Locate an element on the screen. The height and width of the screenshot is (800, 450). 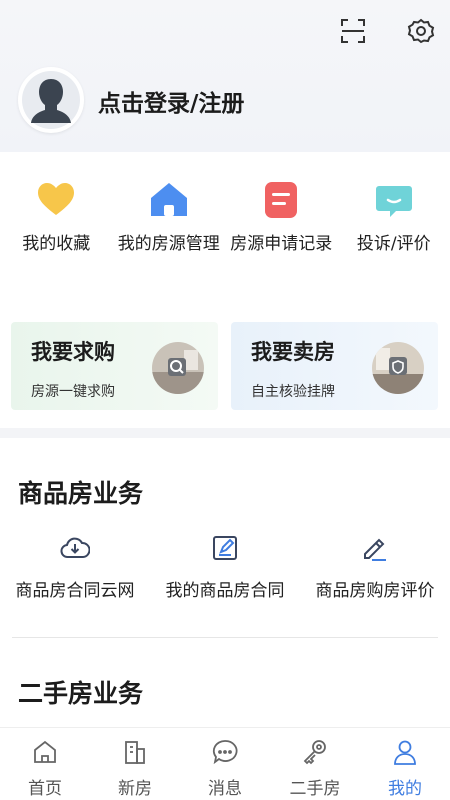
login-register-link: 点击登录/注册 is located at coordinates (171, 101).